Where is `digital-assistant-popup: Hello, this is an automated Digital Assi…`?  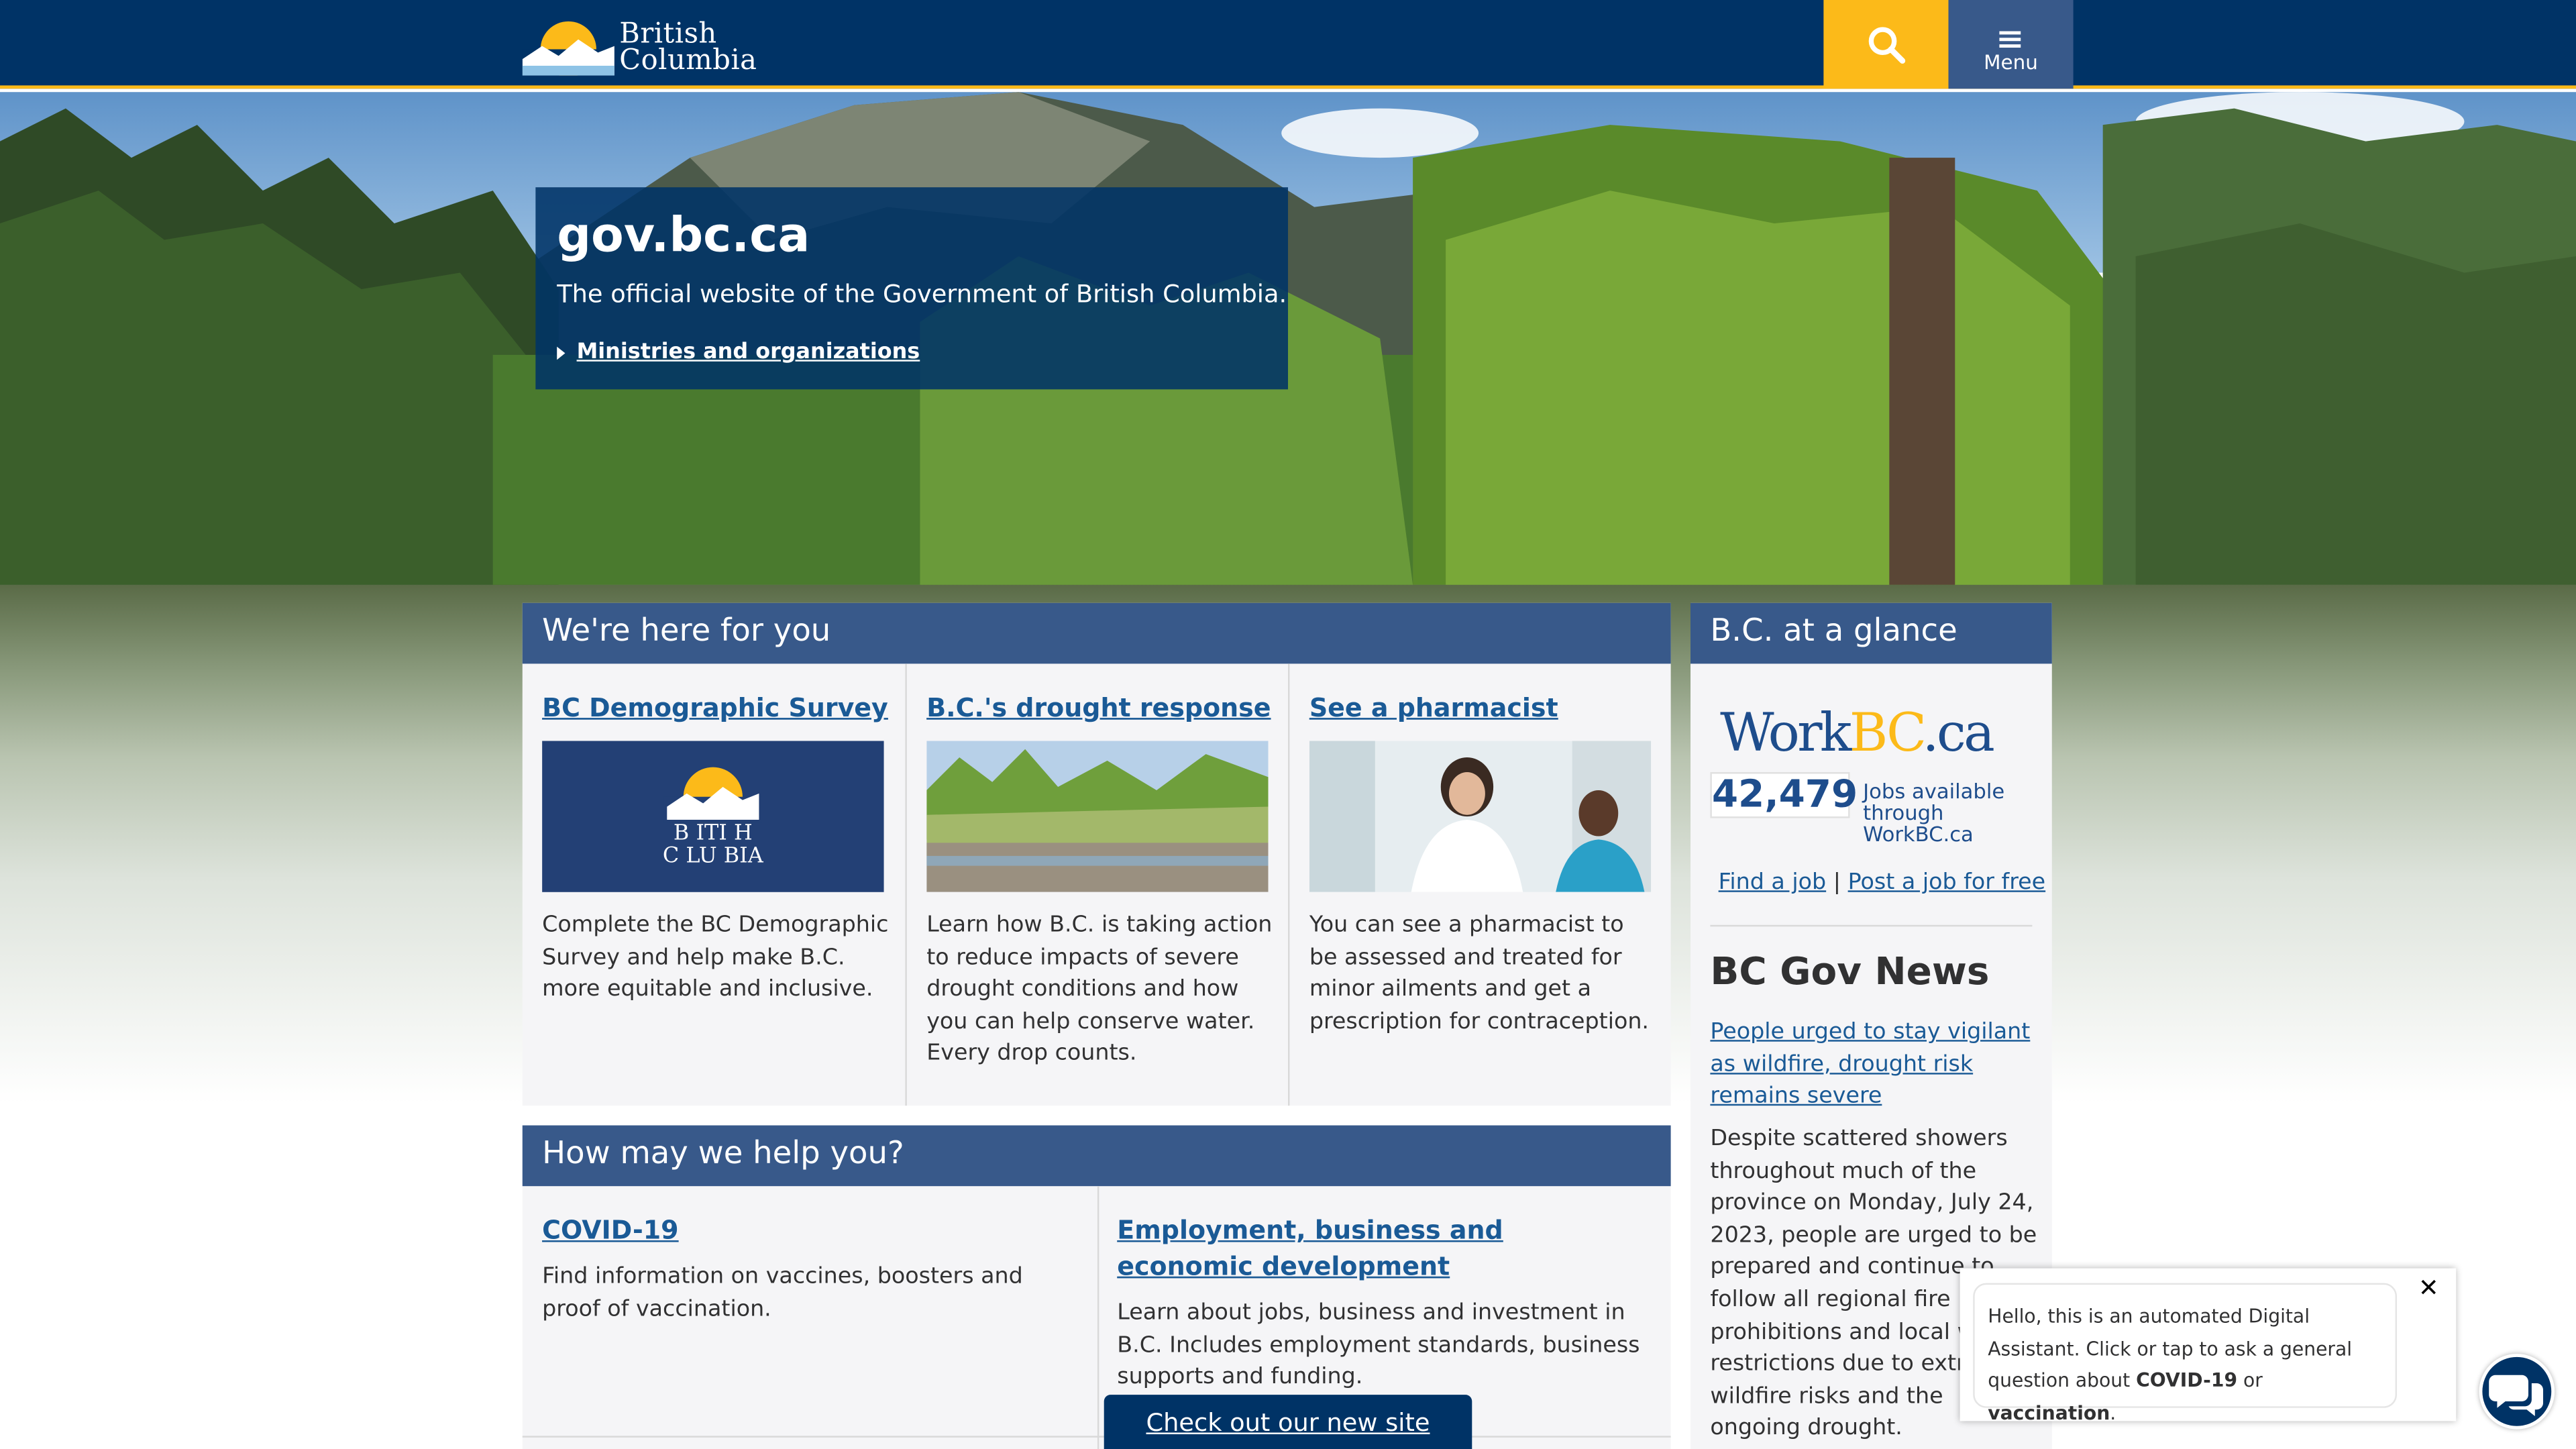
digital-assistant-popup: Hello, this is an automated Digital Assi… is located at coordinates (2208, 1346).